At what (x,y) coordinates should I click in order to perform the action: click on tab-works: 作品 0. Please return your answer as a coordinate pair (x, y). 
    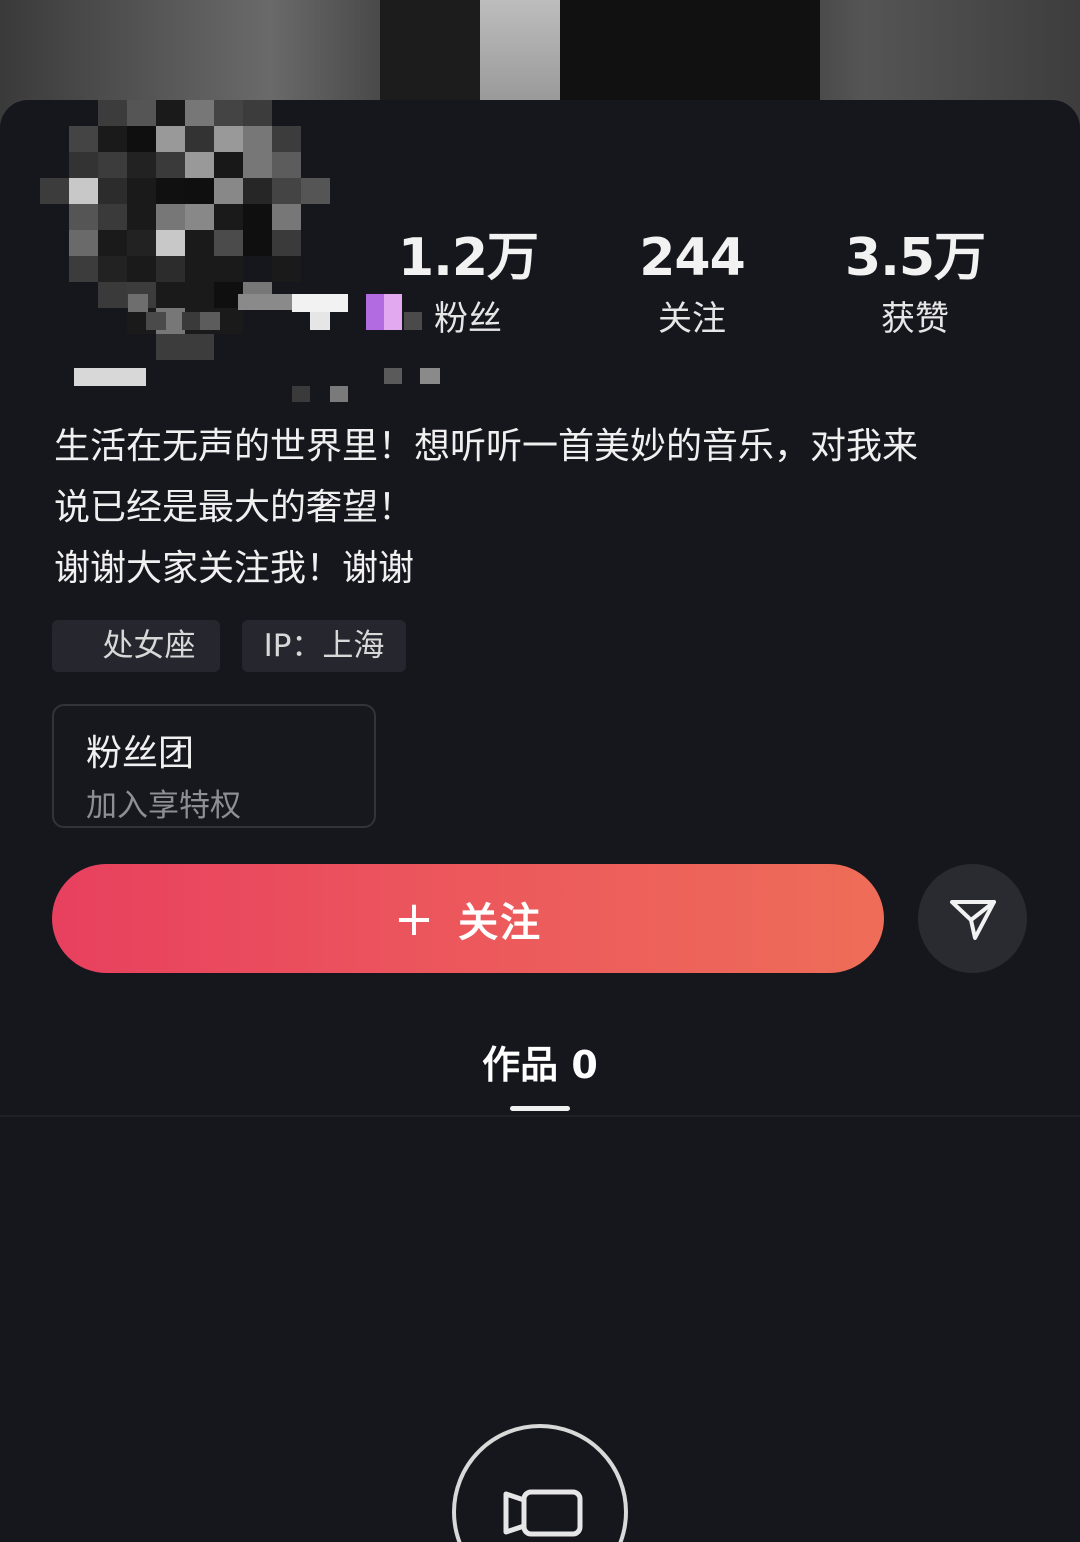
    Looking at the image, I should click on (540, 1061).